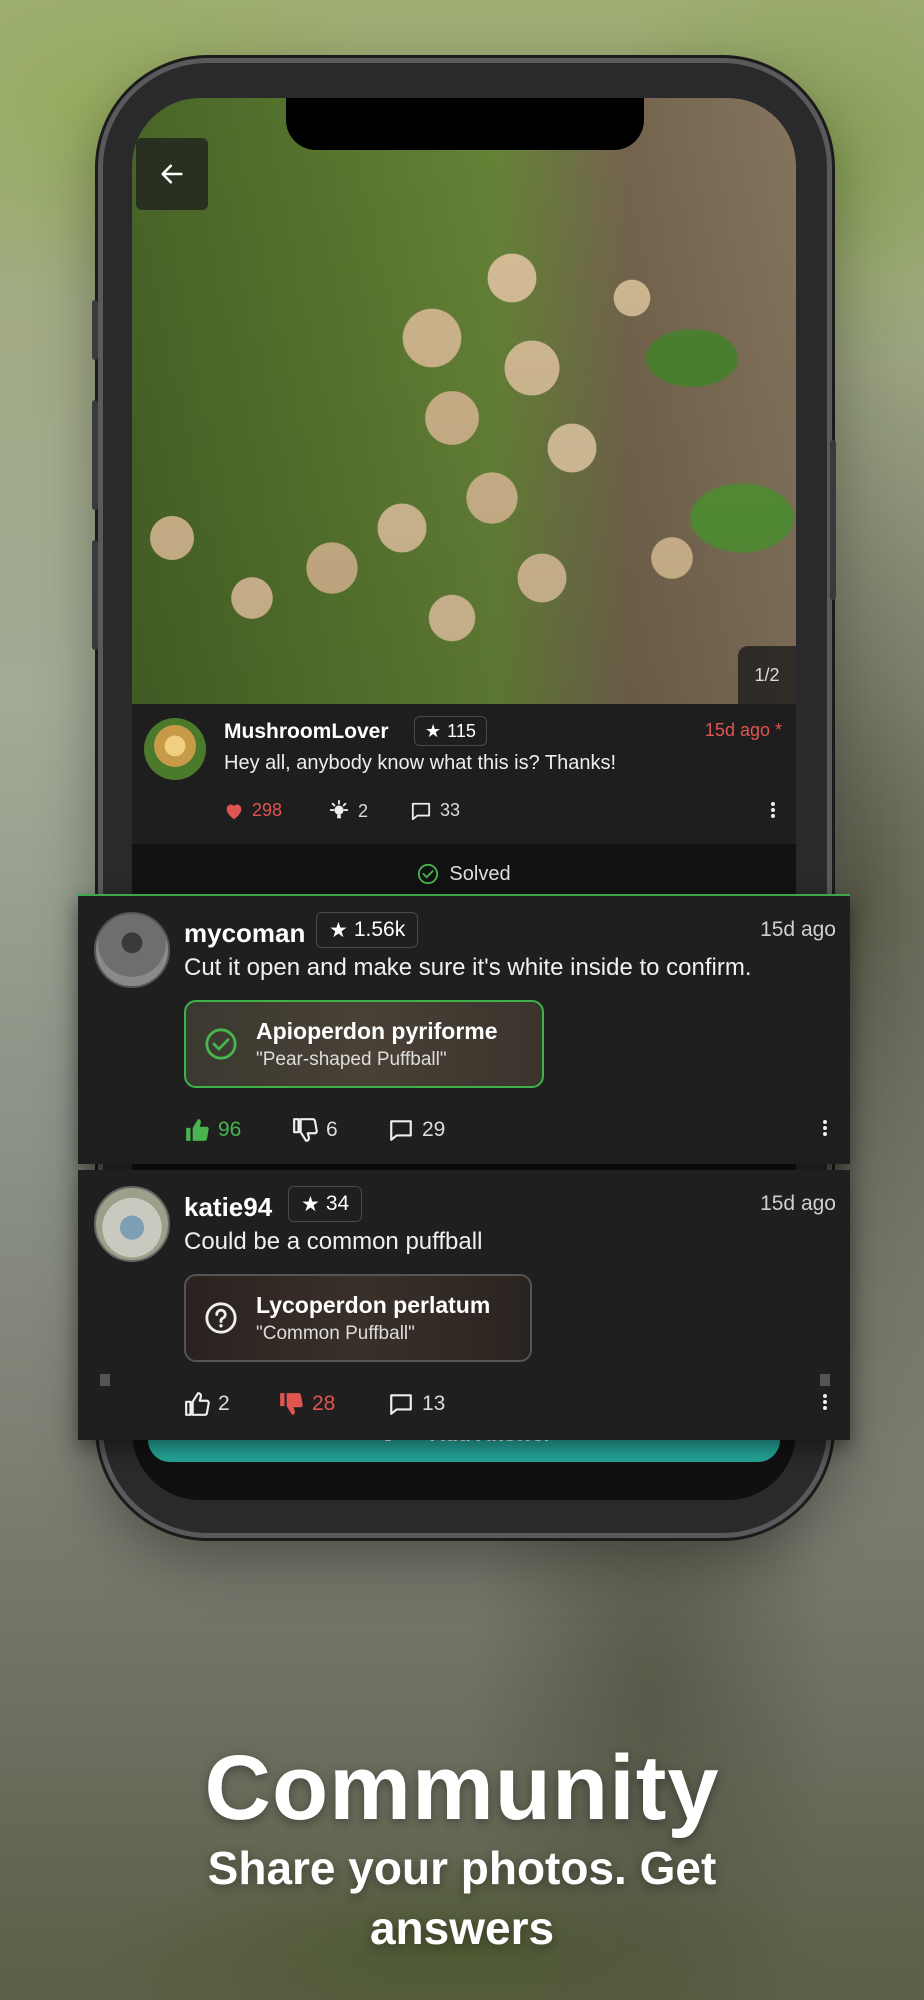  I want to click on answer-username: mycoman, so click(244, 933).